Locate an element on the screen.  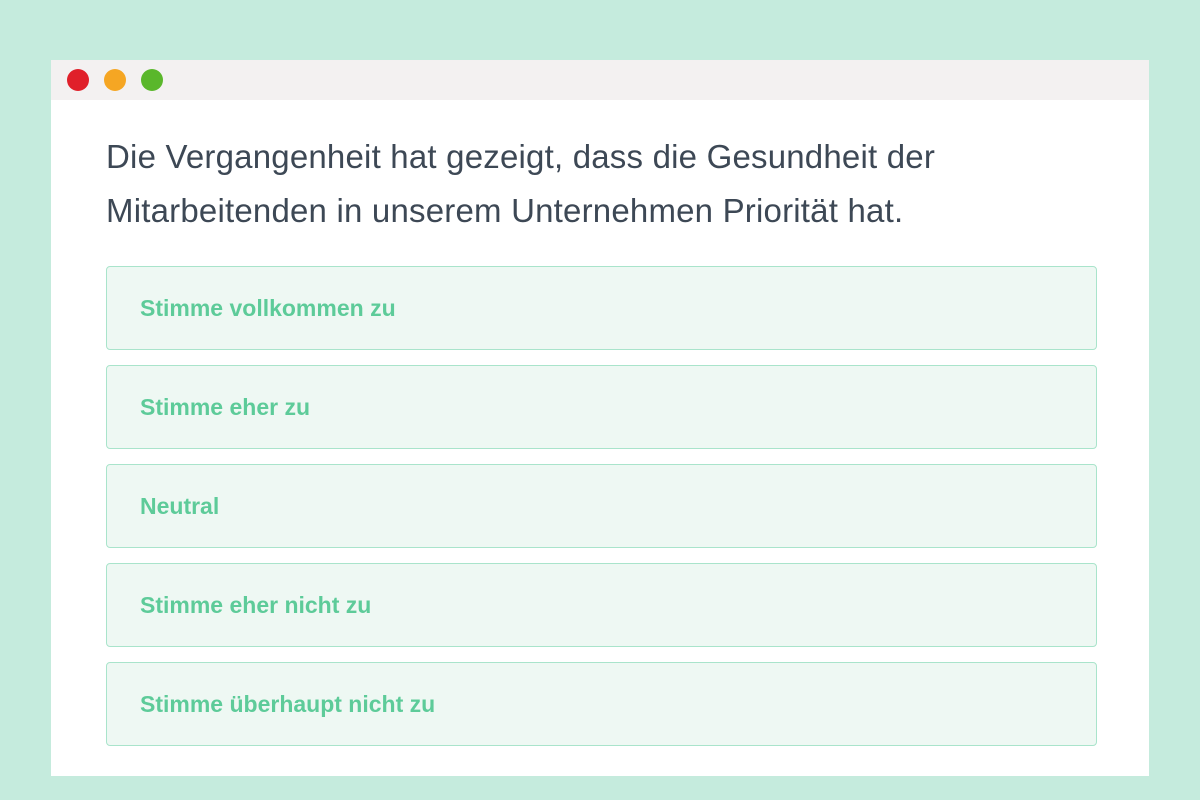
answer-option-agree: Stimme eher zu is located at coordinates (601, 407).